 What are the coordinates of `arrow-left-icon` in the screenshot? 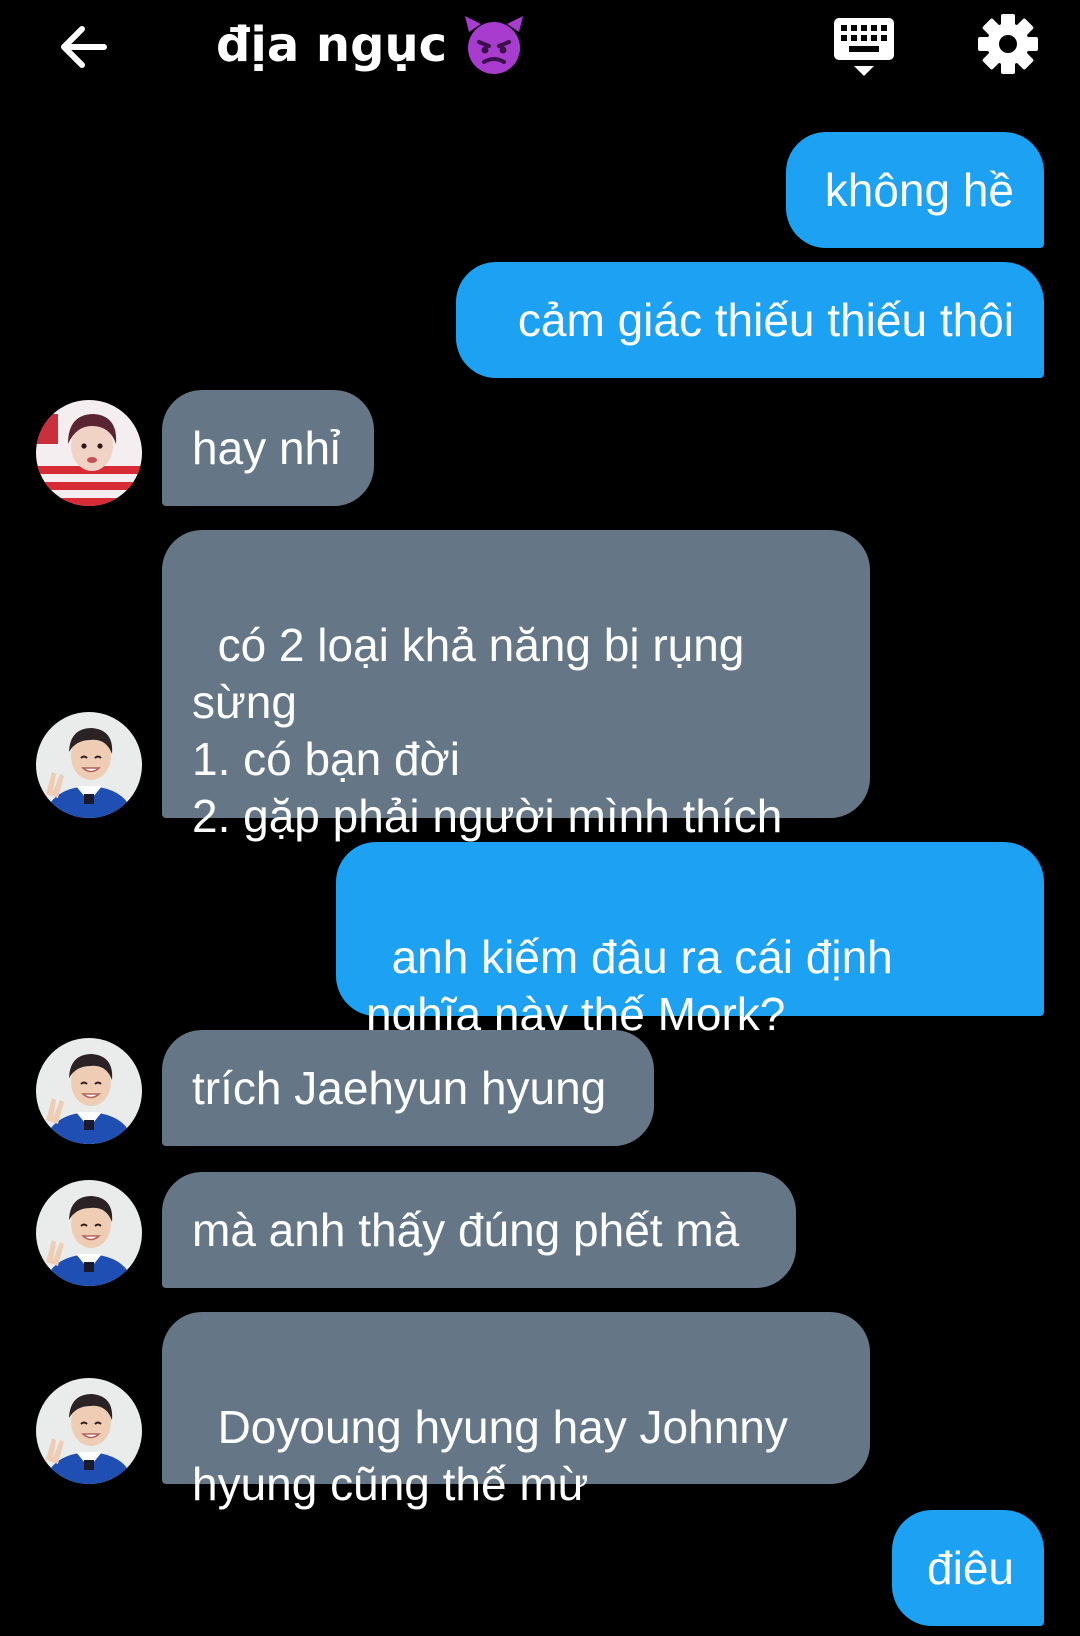 It's located at (84, 47).